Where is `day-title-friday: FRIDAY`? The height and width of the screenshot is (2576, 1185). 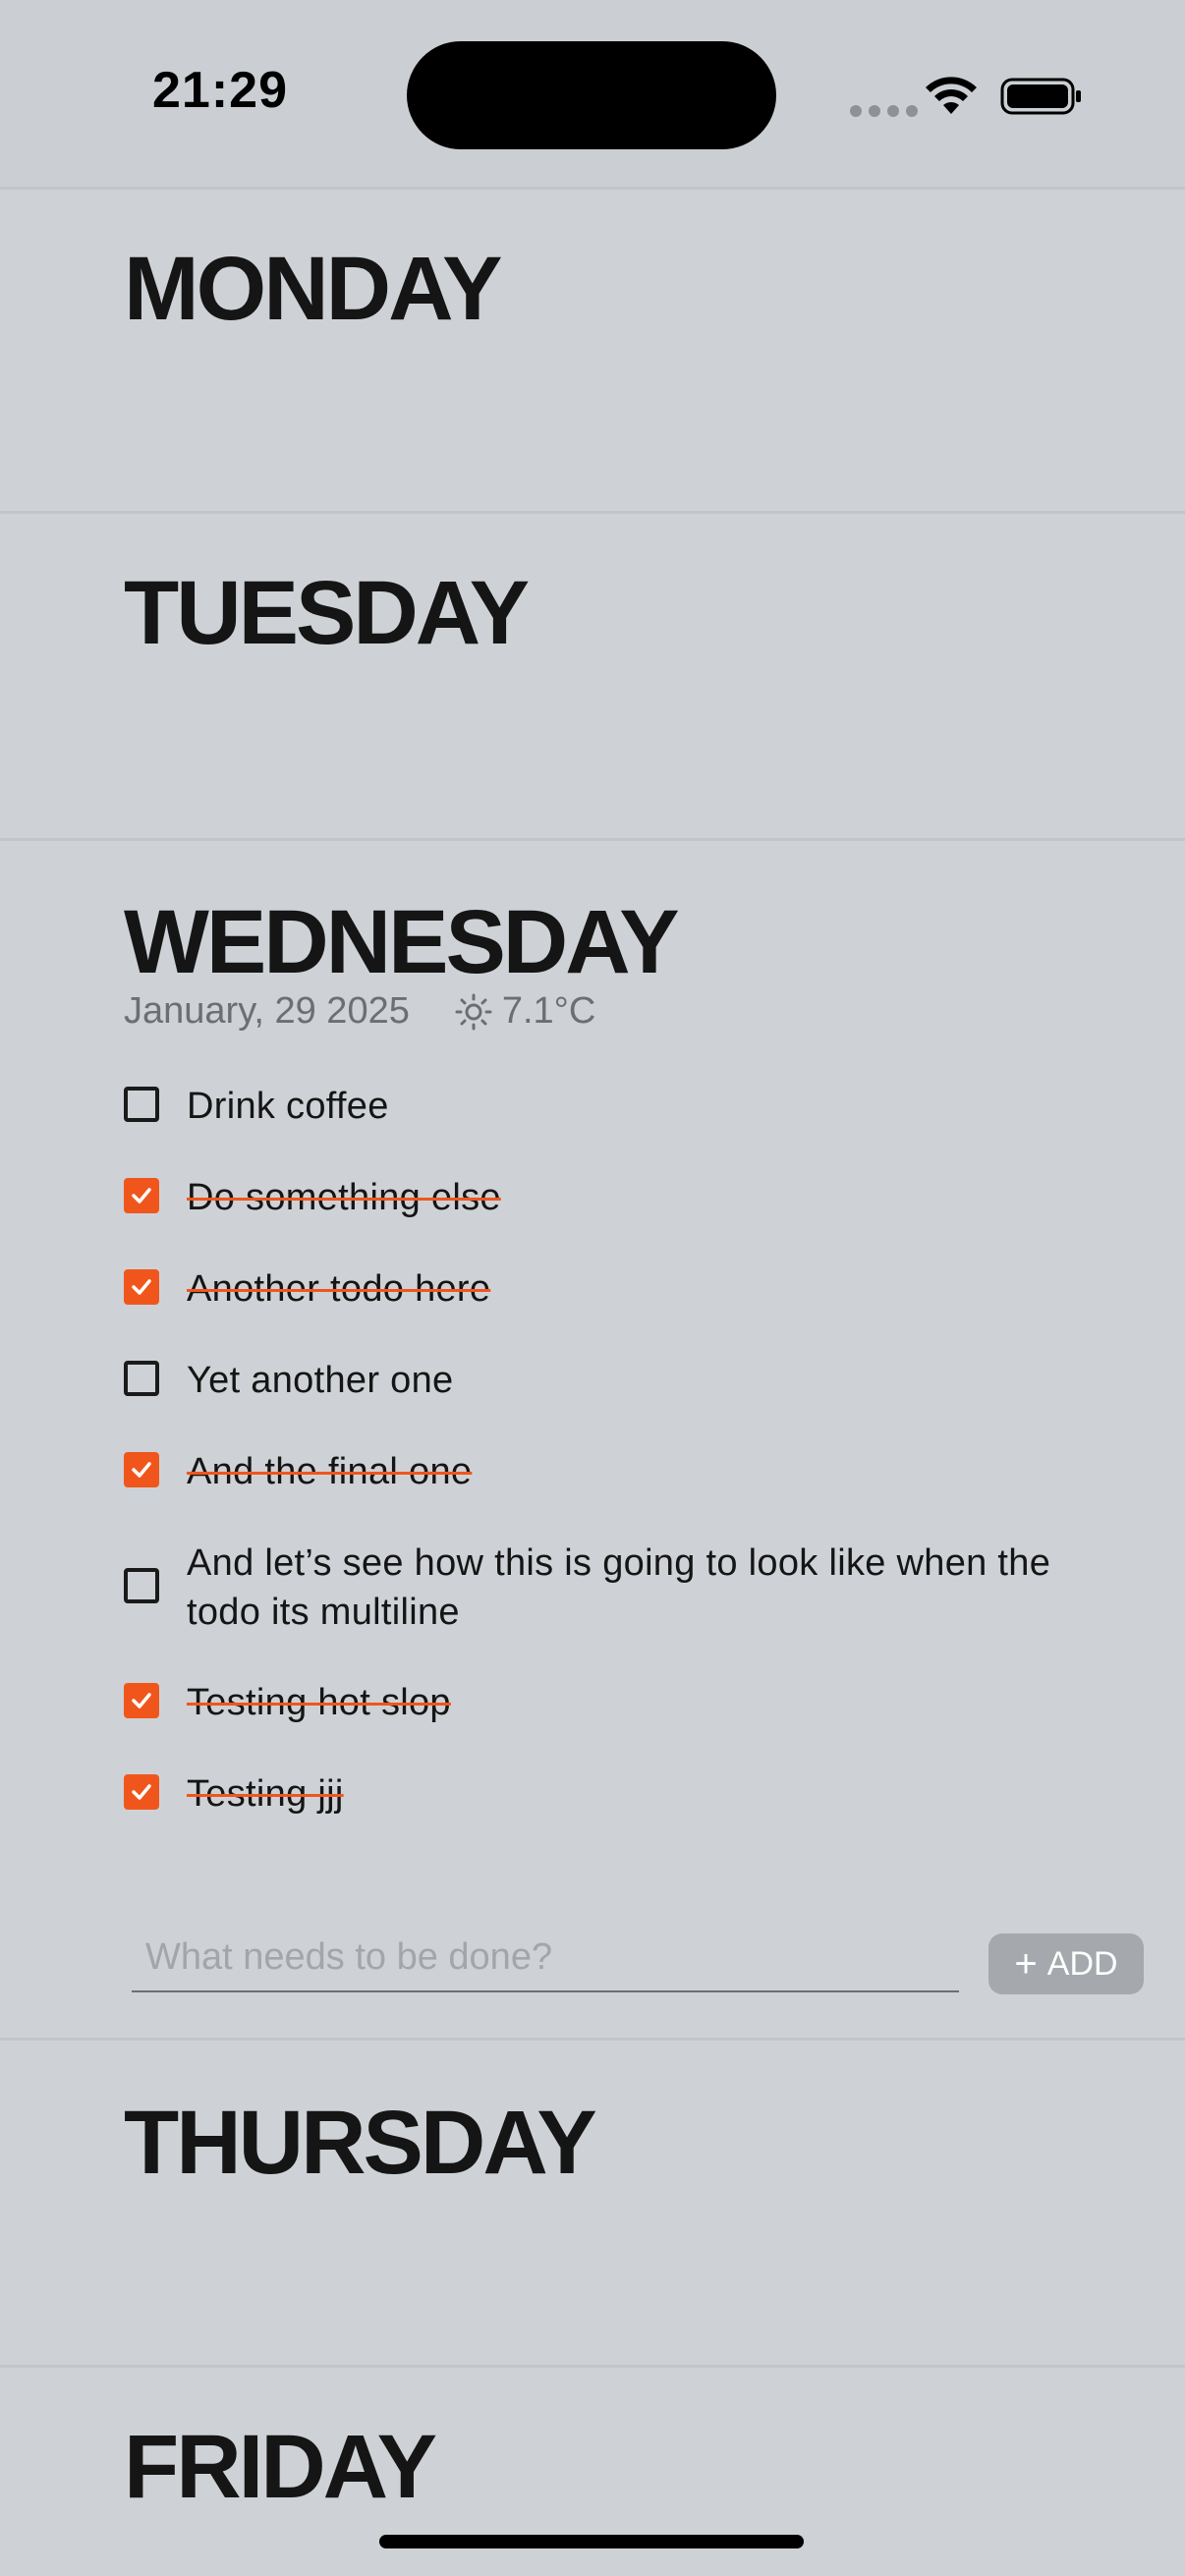 day-title-friday: FRIDAY is located at coordinates (281, 2467).